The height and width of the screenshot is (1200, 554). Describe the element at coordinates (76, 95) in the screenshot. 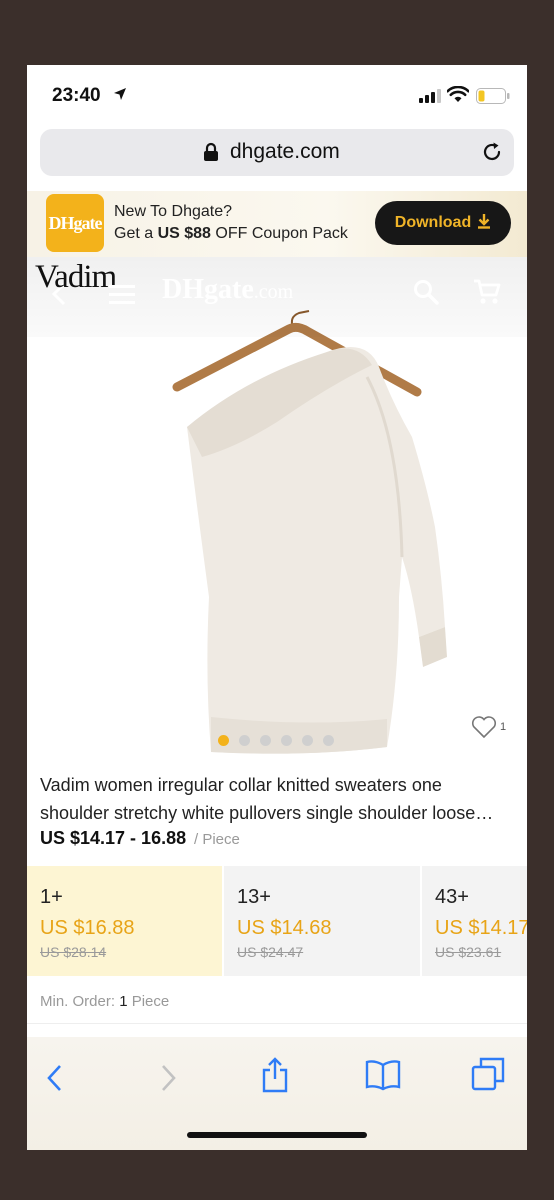

I see `status-time: 23:40` at that location.